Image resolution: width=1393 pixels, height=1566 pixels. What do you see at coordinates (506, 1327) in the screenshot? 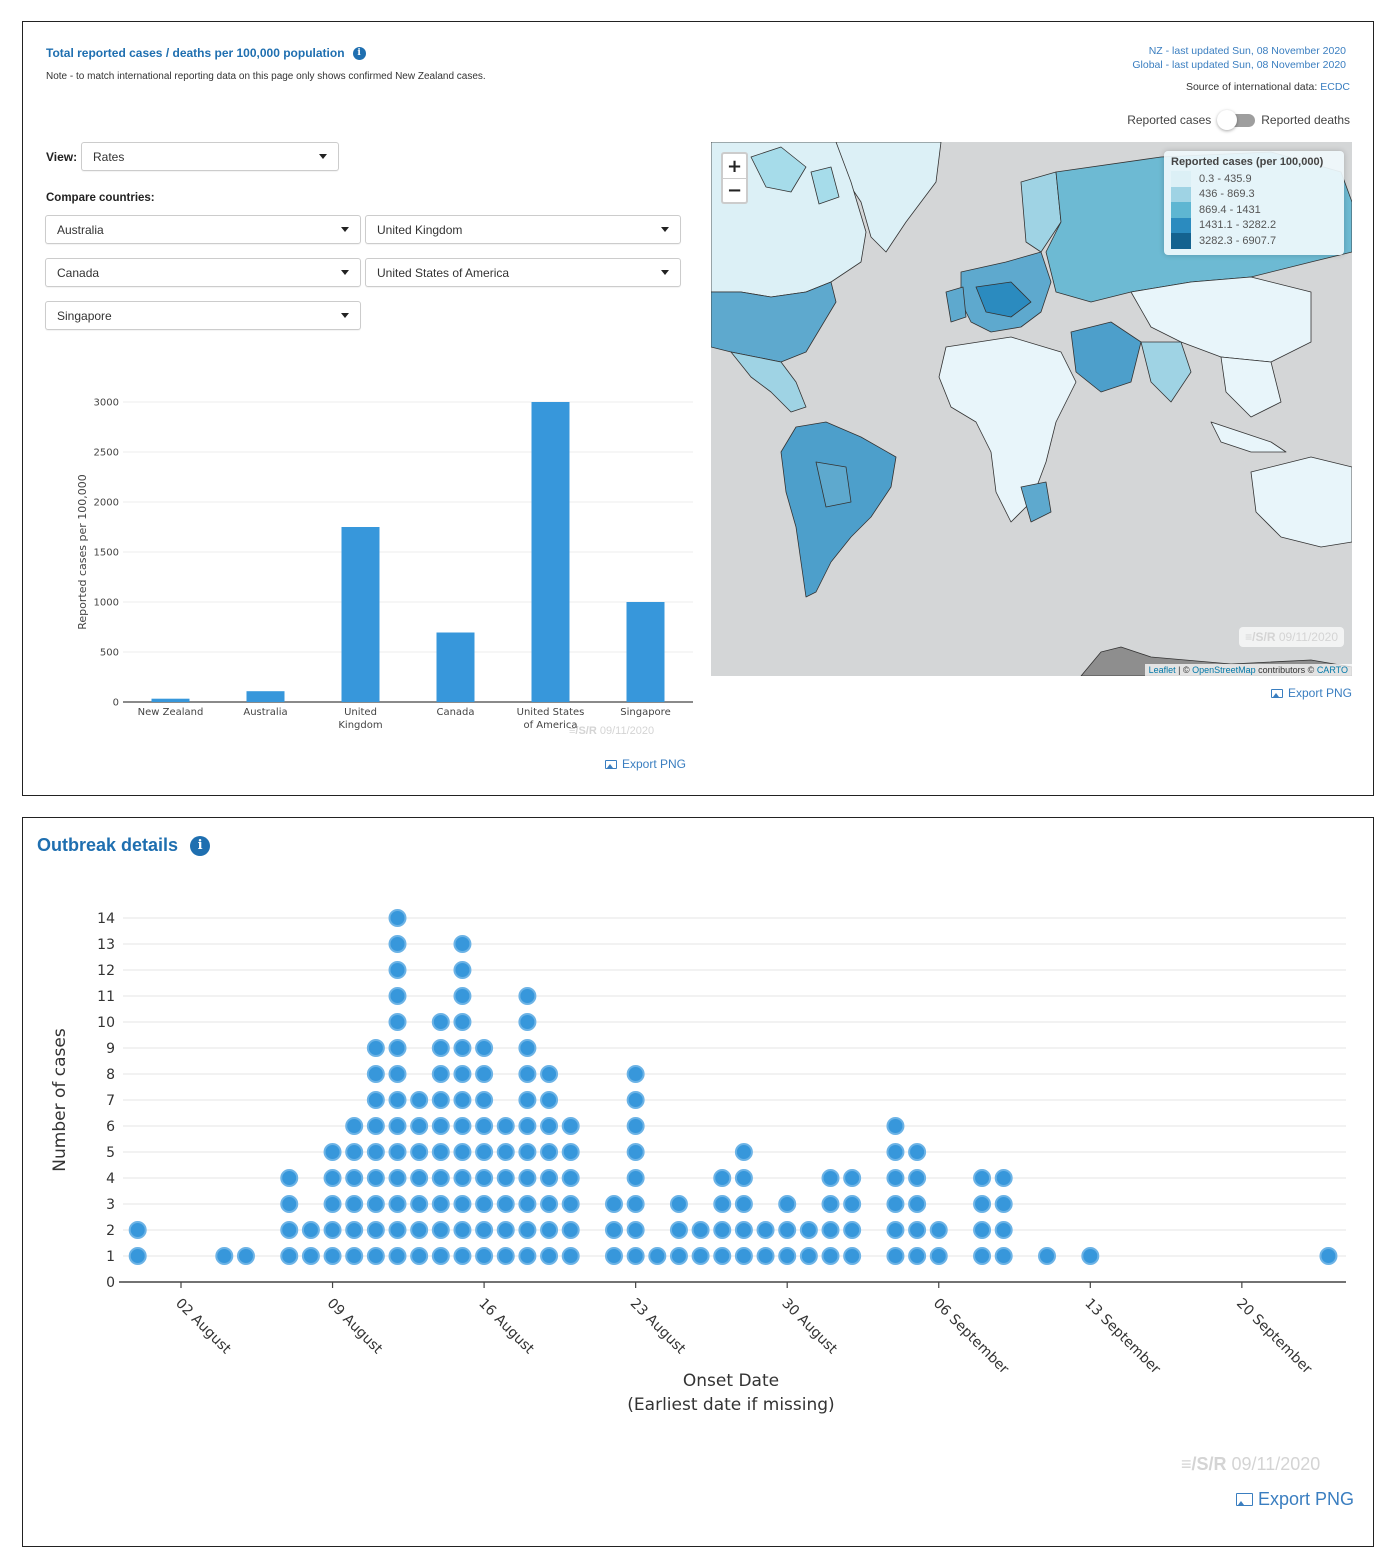
I see `x-tick-label: 16 August` at bounding box center [506, 1327].